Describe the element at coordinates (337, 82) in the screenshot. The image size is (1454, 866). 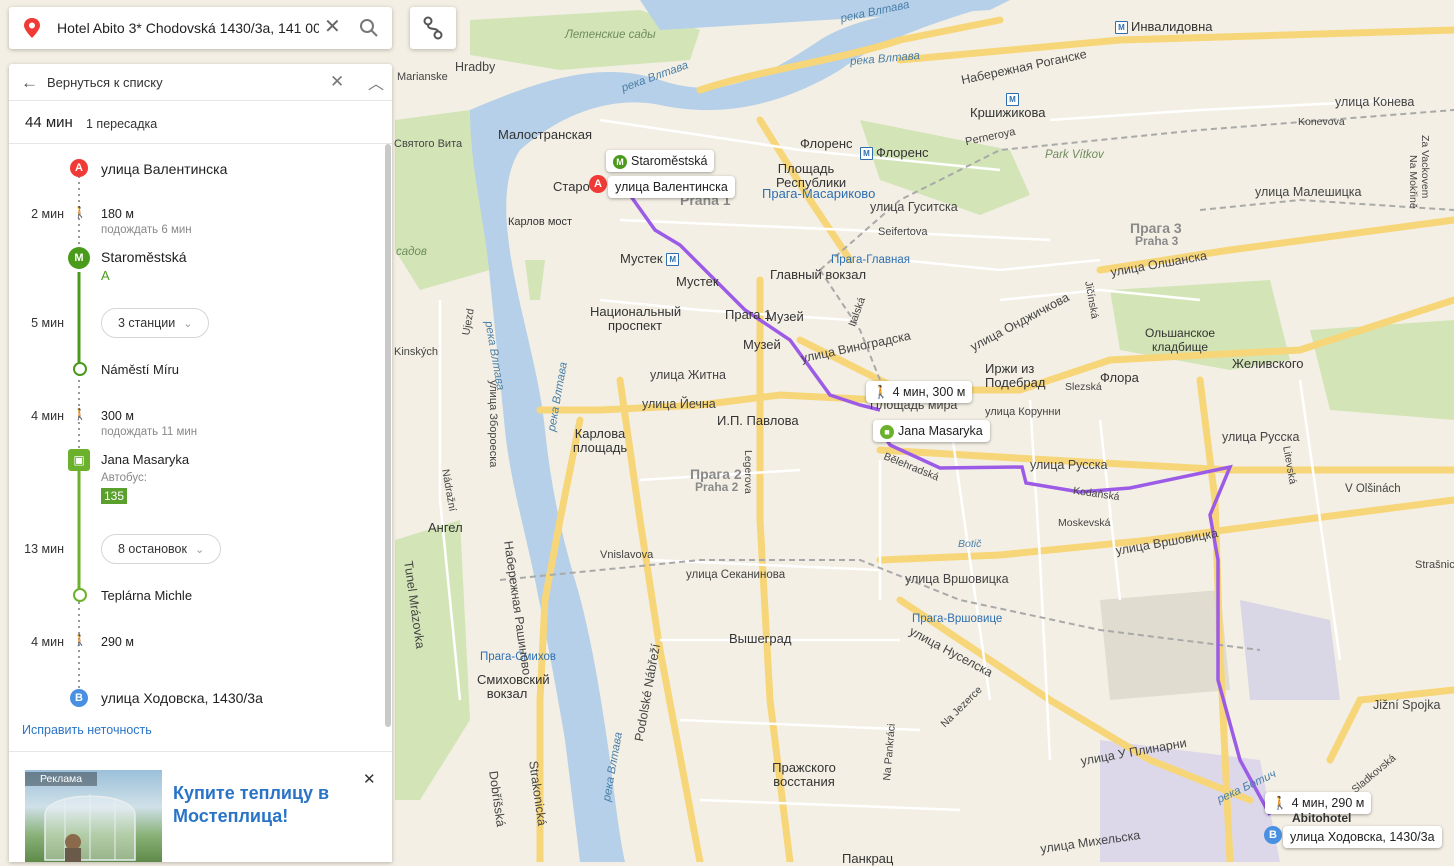
I see `close-icon: ✕` at that location.